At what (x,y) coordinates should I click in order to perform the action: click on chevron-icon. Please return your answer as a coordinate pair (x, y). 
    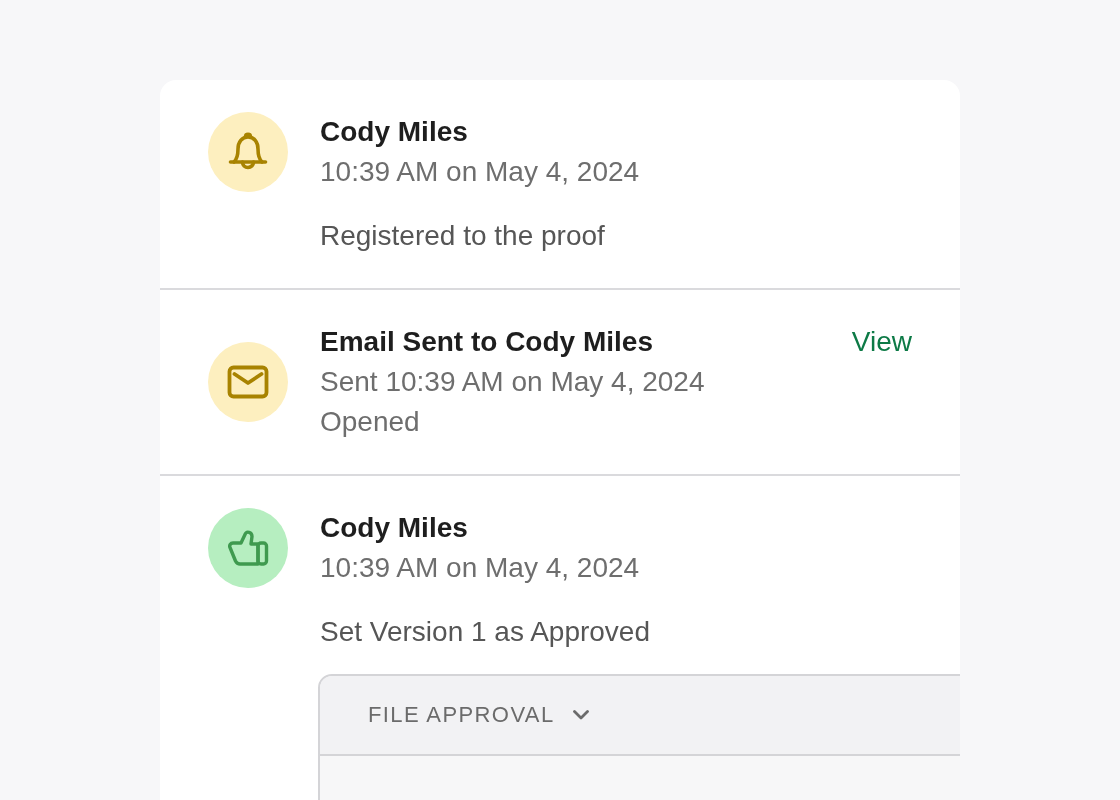
    Looking at the image, I should click on (580, 715).